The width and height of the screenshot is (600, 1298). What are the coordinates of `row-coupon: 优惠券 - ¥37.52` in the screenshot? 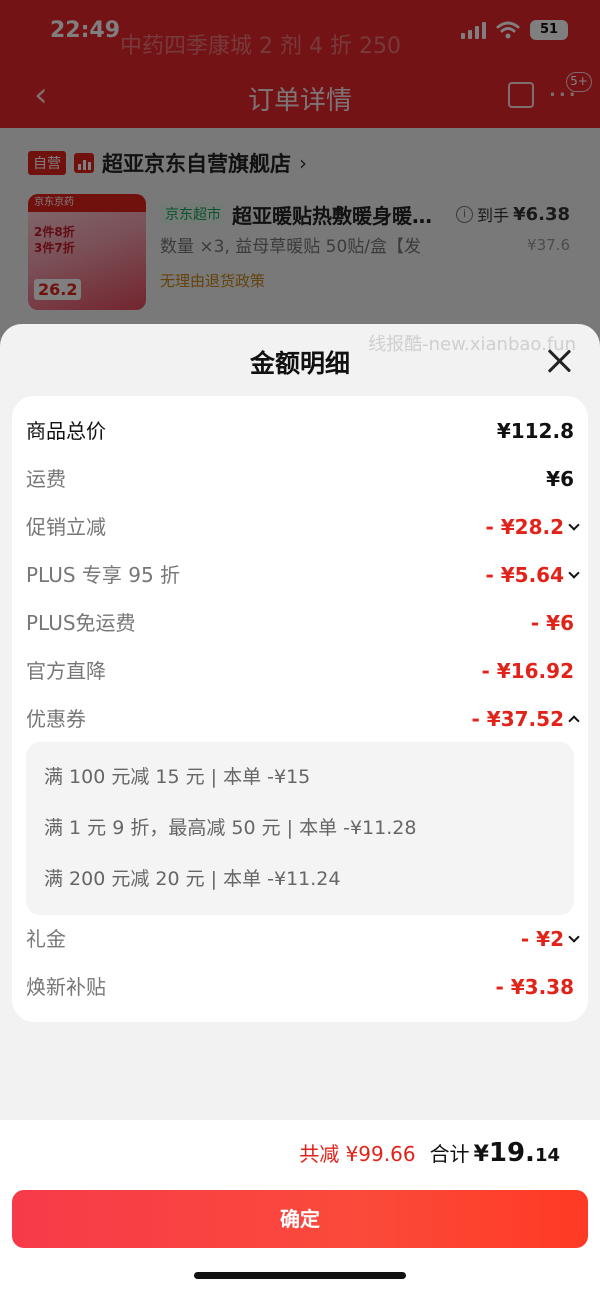 It's located at (303, 719).